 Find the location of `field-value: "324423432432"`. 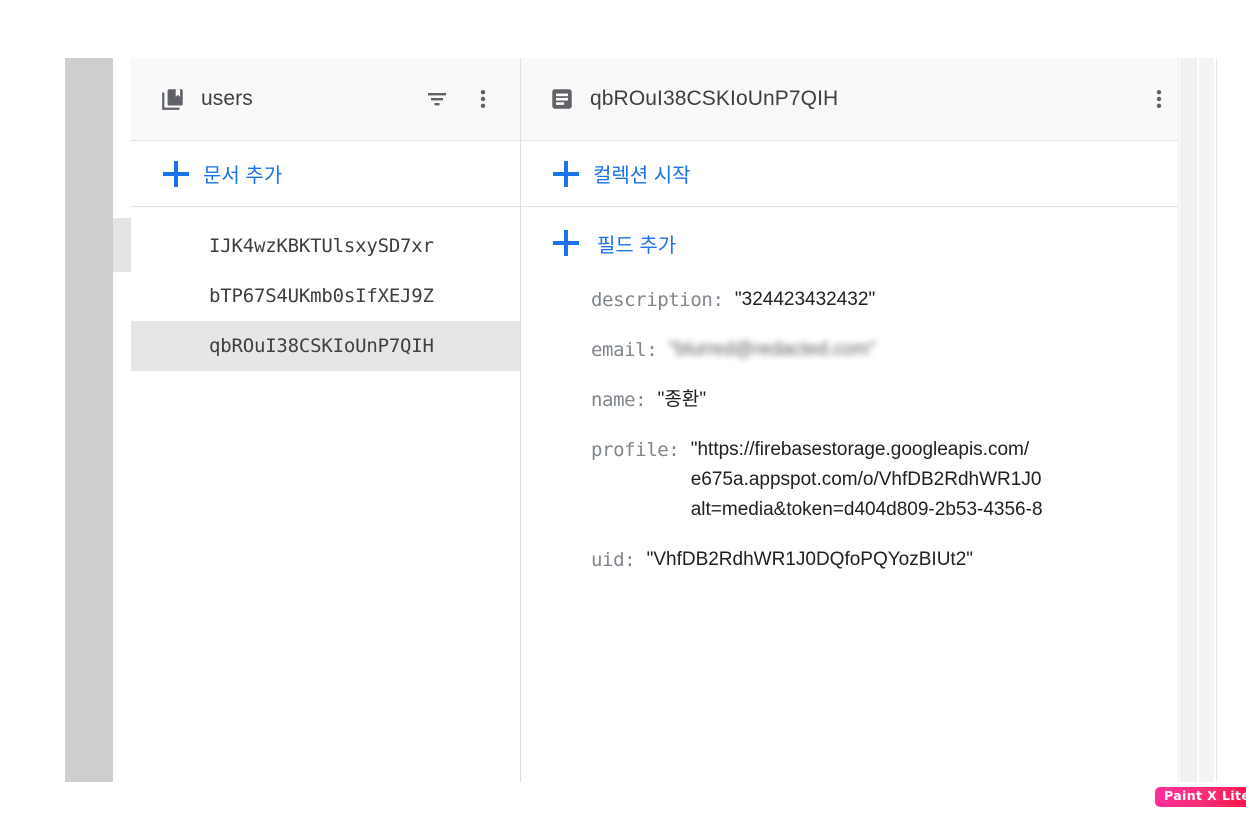

field-value: "324423432432" is located at coordinates (805, 299).